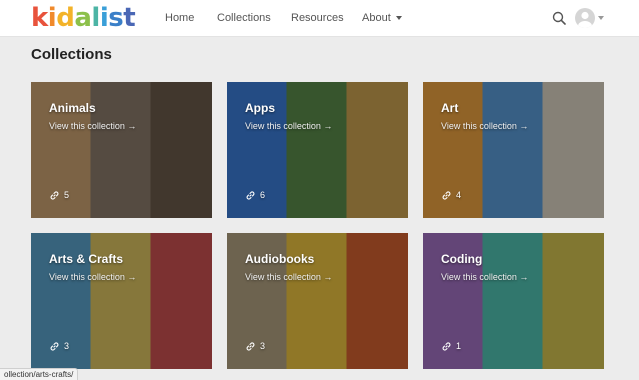  What do you see at coordinates (459, 346) in the screenshot?
I see `collection-count-value: 1` at bounding box center [459, 346].